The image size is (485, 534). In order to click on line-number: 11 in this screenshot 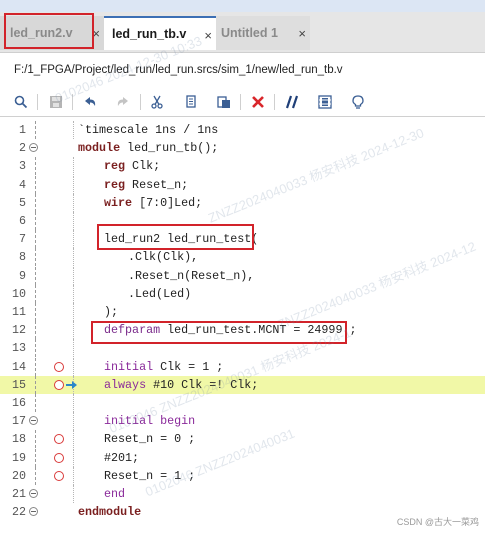, I will do `click(18, 312)`.